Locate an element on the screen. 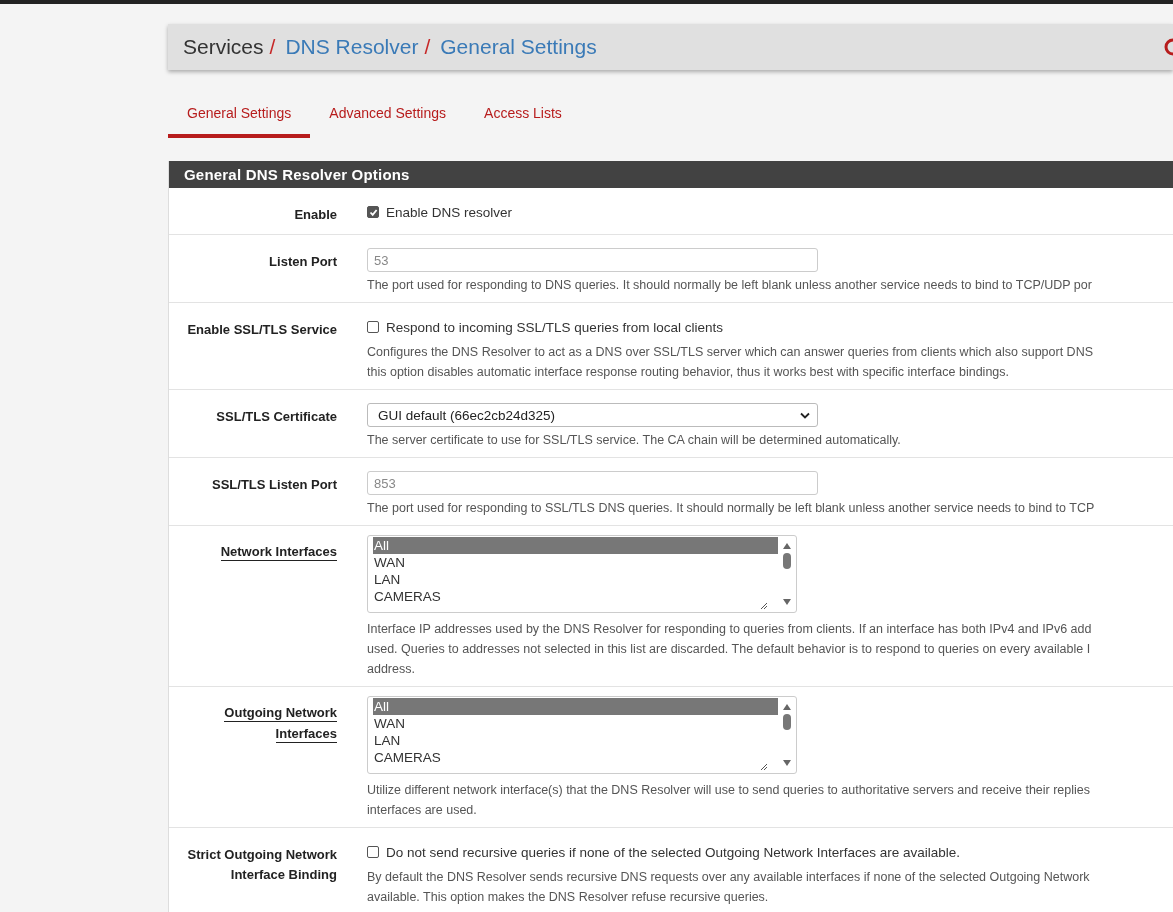  checkbox-label: Respond to incoming SSL/TLS queries from local clients is located at coordinates (554, 327).